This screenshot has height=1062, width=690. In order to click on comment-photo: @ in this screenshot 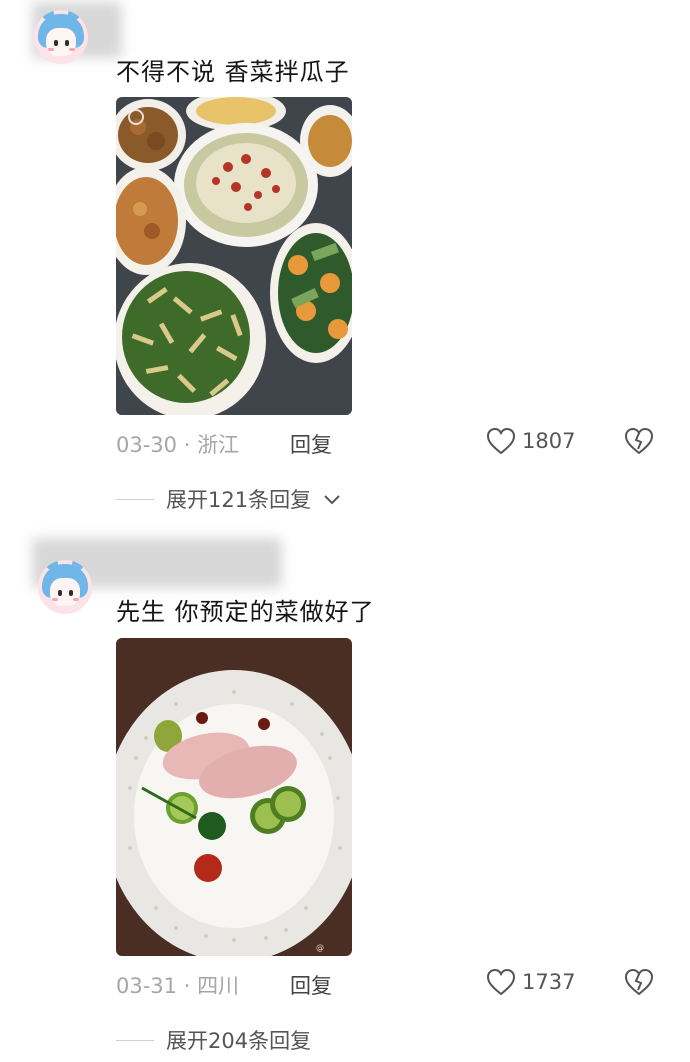, I will do `click(234, 797)`.